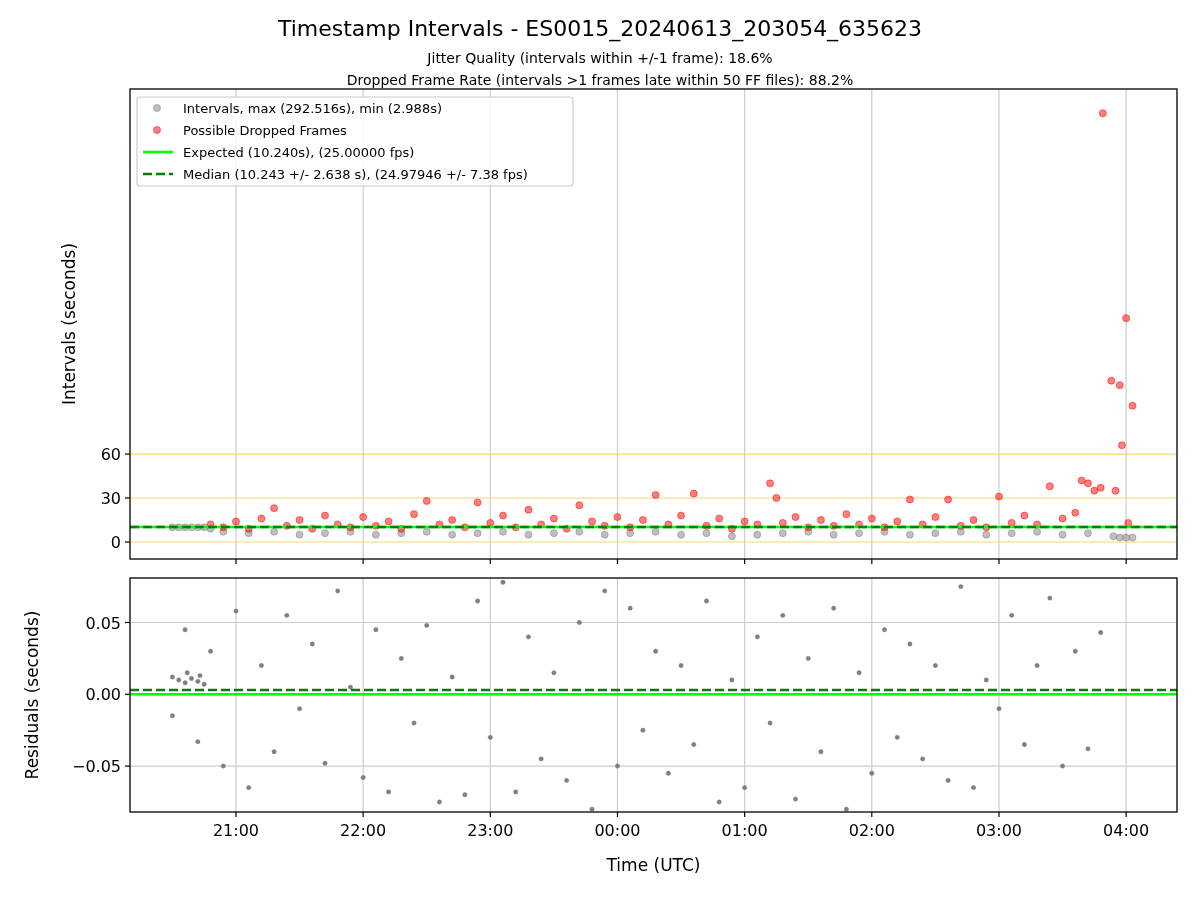 Image resolution: width=1200 pixels, height=900 pixels. I want to click on y-tick-label: 30, so click(110, 498).